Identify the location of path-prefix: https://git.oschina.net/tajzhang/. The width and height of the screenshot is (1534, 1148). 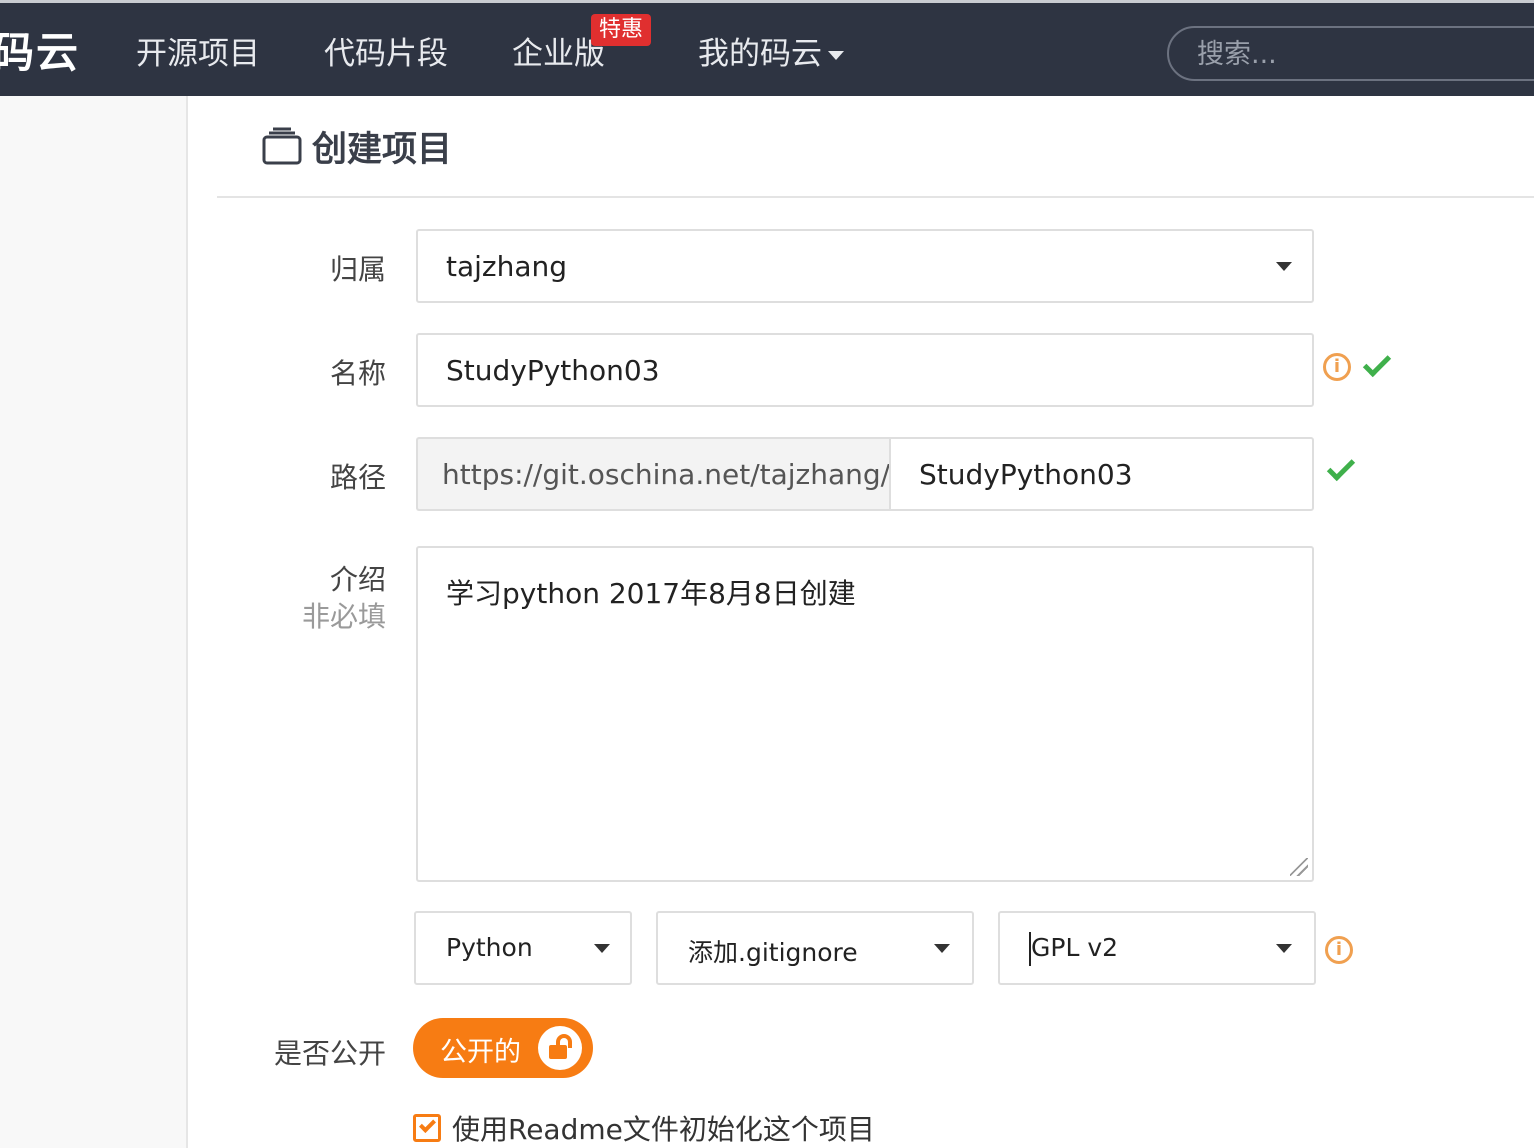
(653, 474).